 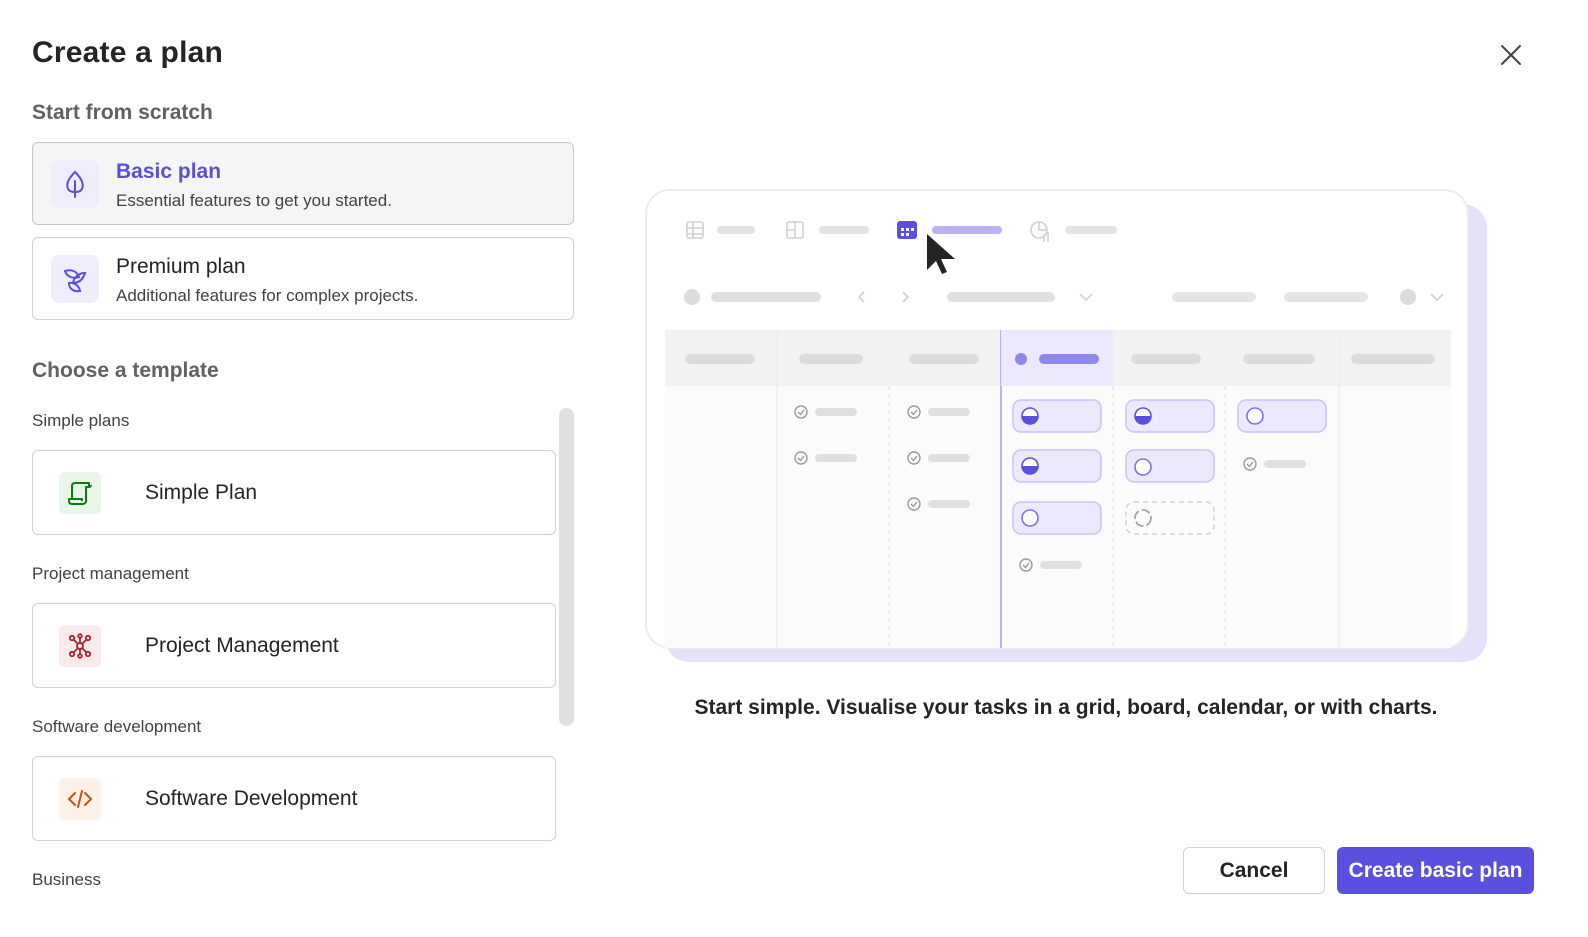 What do you see at coordinates (1254, 870) in the screenshot?
I see `cancel-button: Cancel` at bounding box center [1254, 870].